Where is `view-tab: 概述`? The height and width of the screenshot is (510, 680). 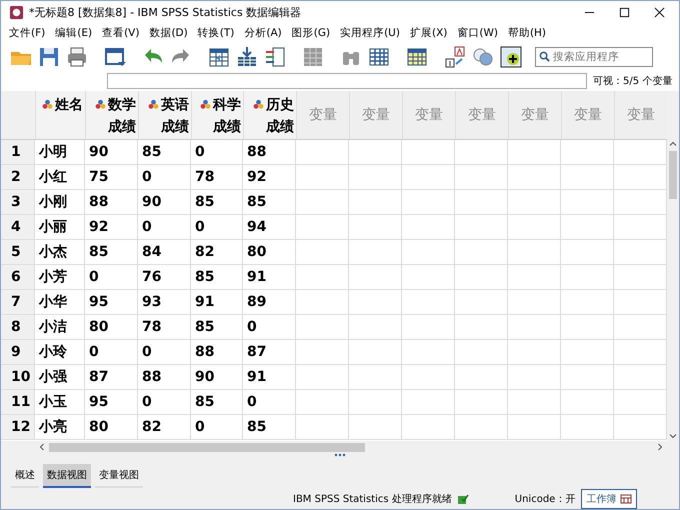 view-tab: 概述 is located at coordinates (25, 476).